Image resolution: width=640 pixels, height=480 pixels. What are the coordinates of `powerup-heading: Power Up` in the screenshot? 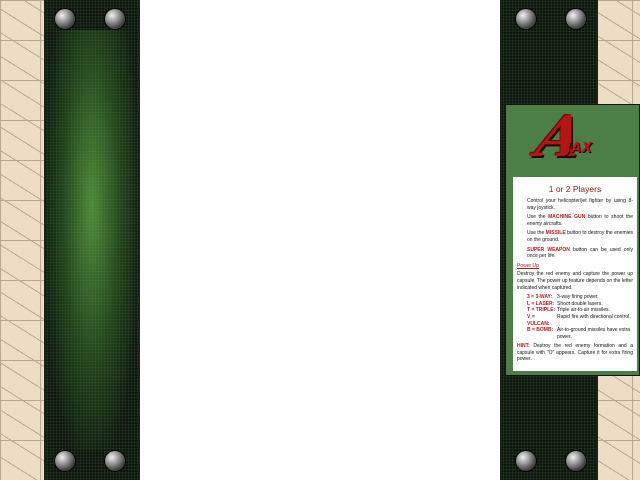 It's located at (528, 265).